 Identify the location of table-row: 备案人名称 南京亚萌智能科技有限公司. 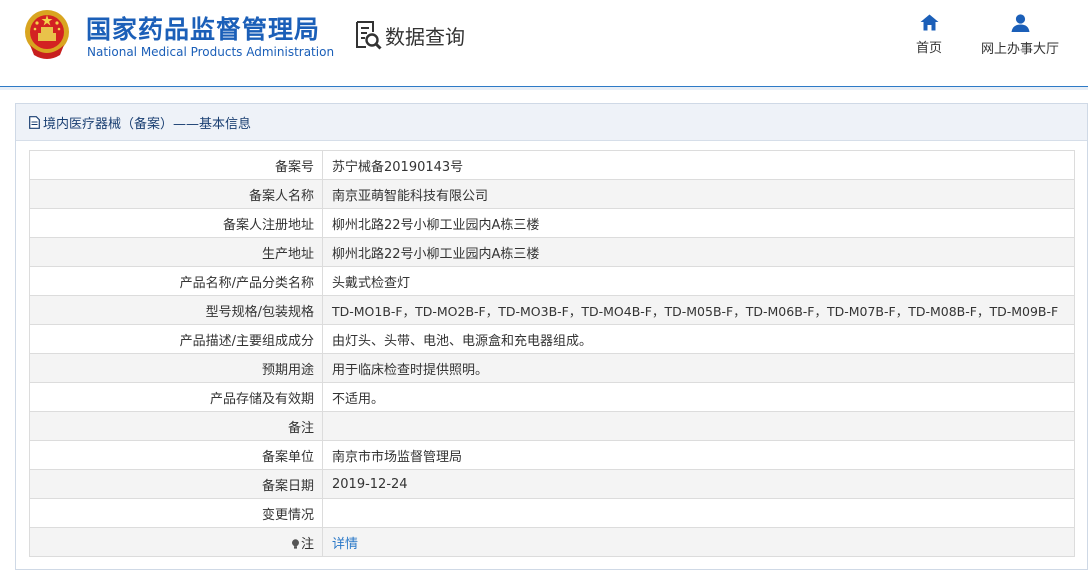
(552, 194).